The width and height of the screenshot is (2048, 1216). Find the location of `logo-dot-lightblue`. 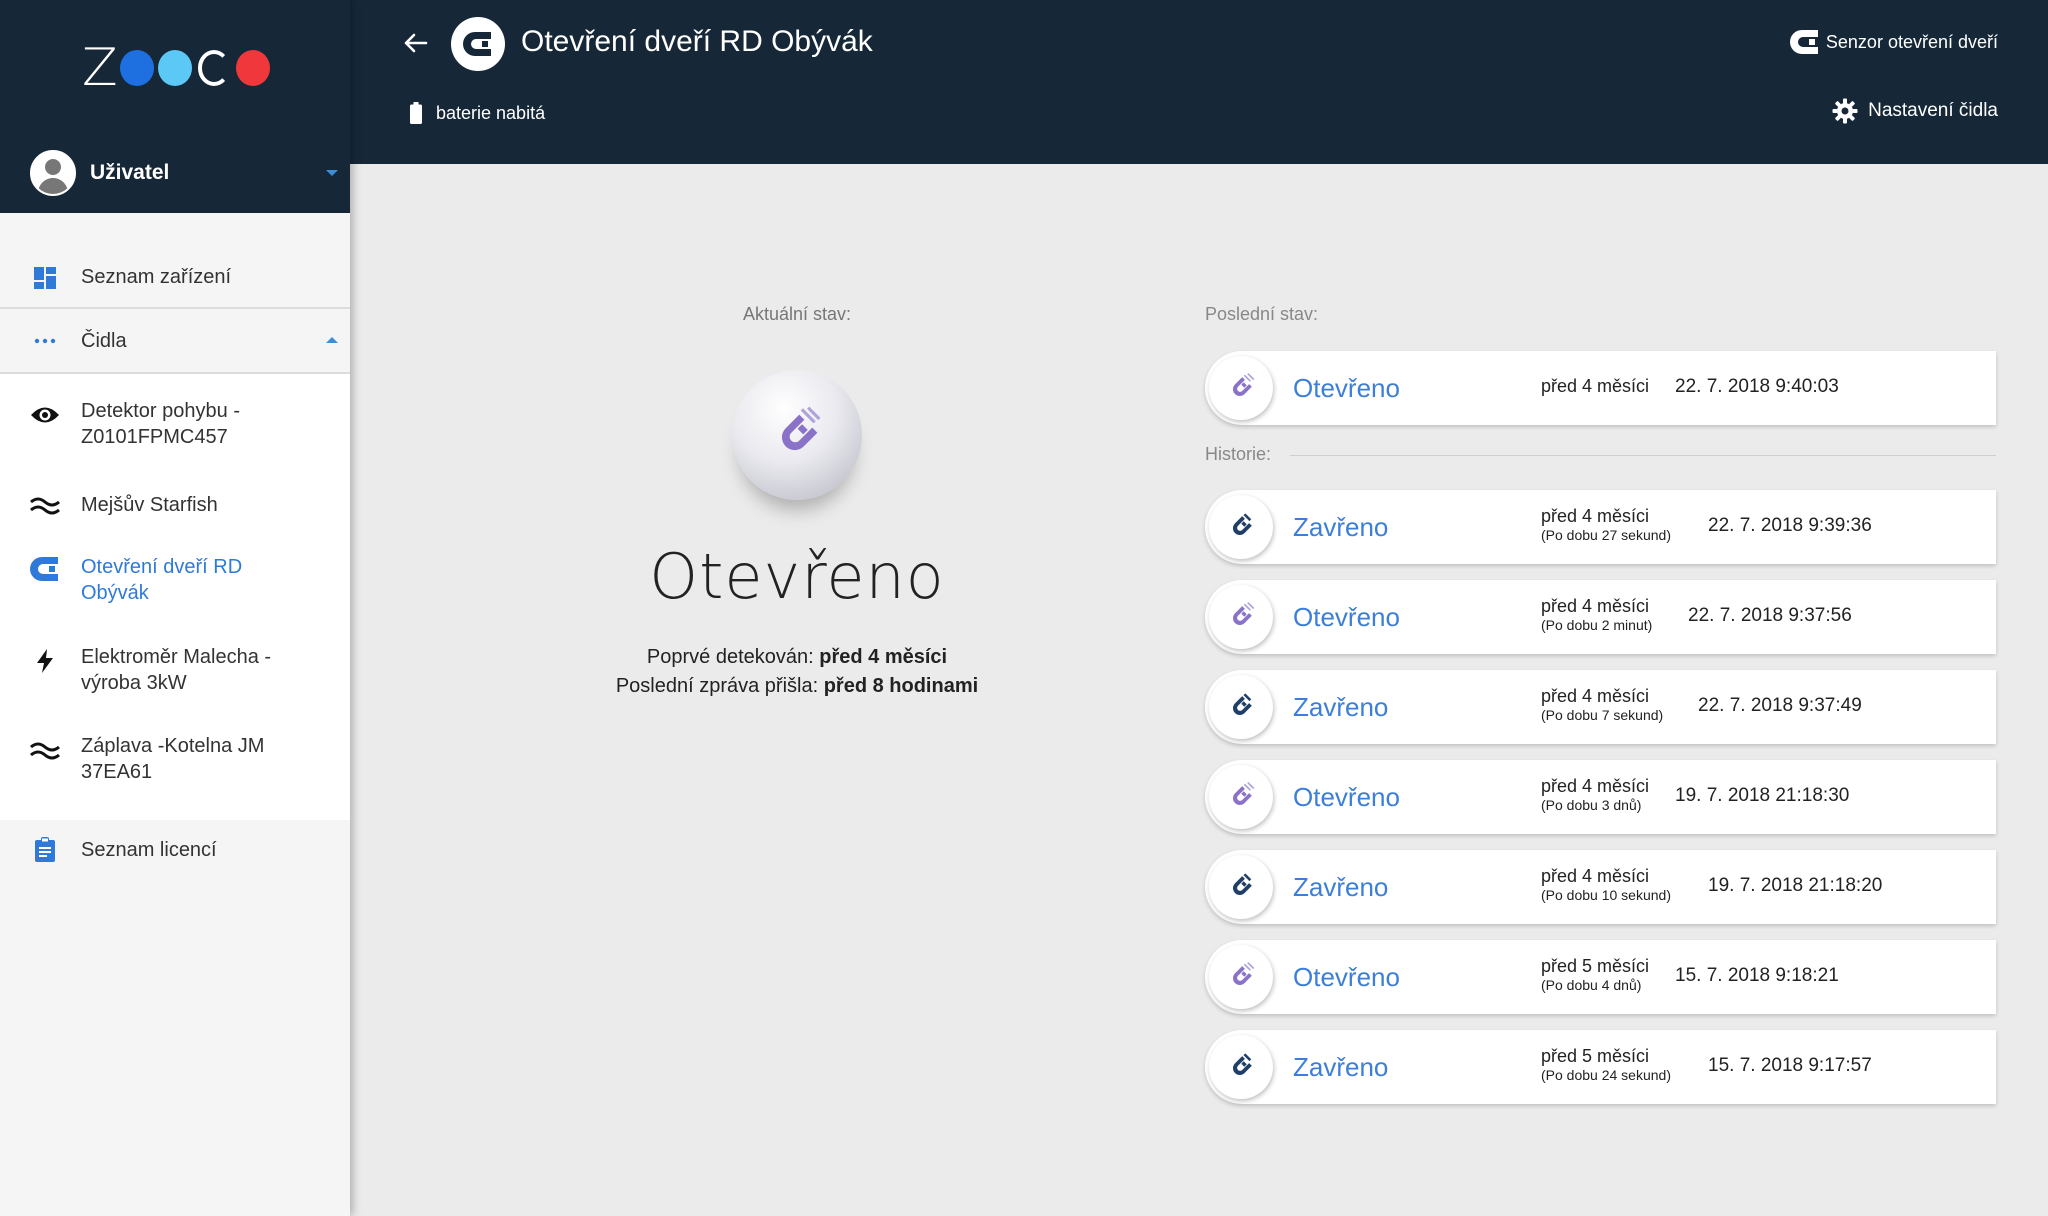

logo-dot-lightblue is located at coordinates (174, 68).